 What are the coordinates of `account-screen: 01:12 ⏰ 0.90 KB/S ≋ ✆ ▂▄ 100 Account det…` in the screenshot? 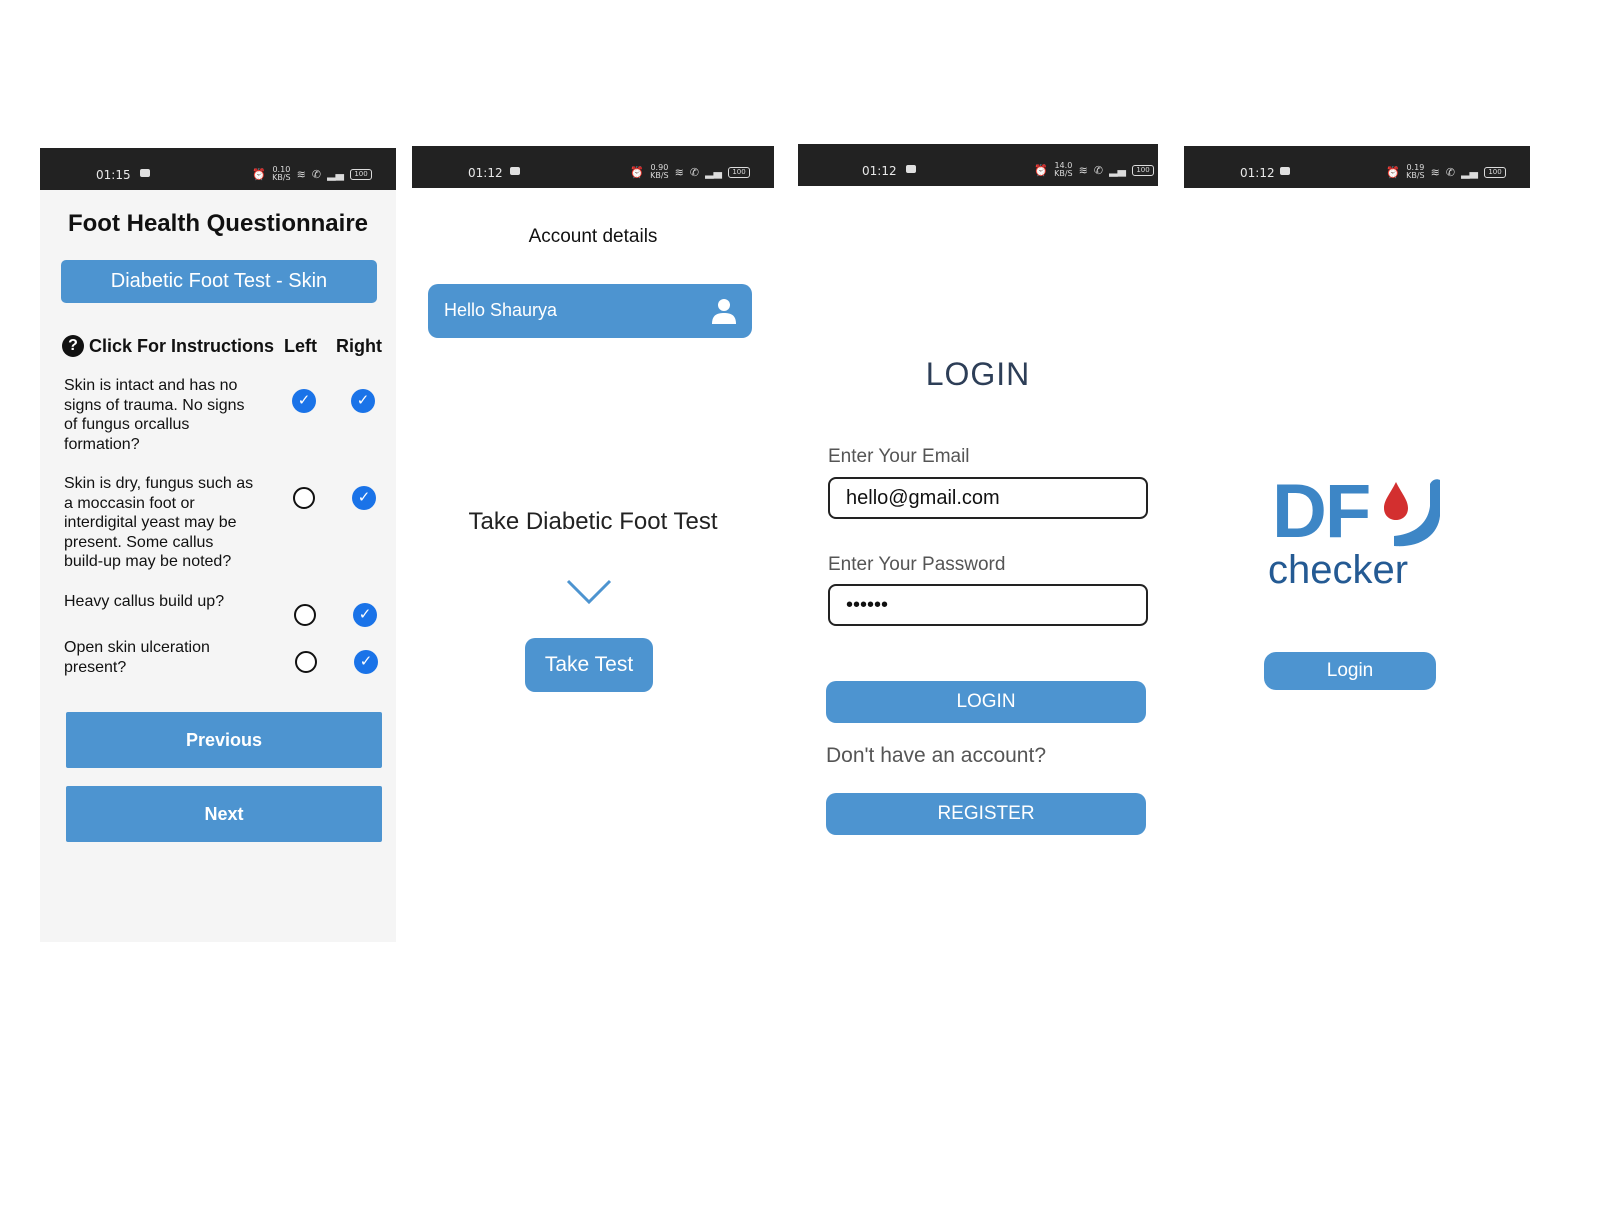 It's located at (593, 426).